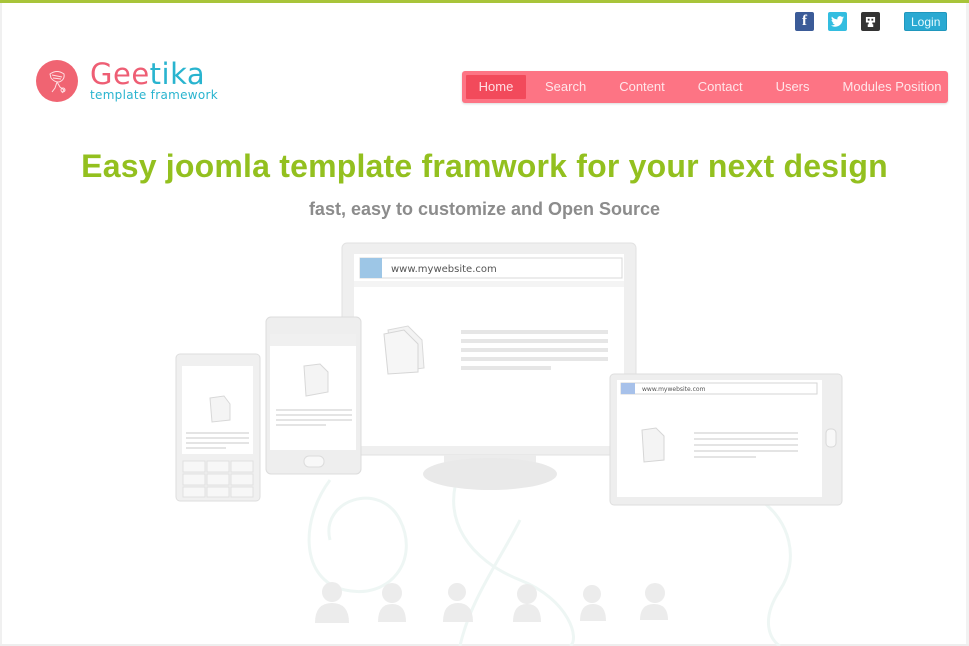  I want to click on github-octocat-glyph, so click(870, 21).